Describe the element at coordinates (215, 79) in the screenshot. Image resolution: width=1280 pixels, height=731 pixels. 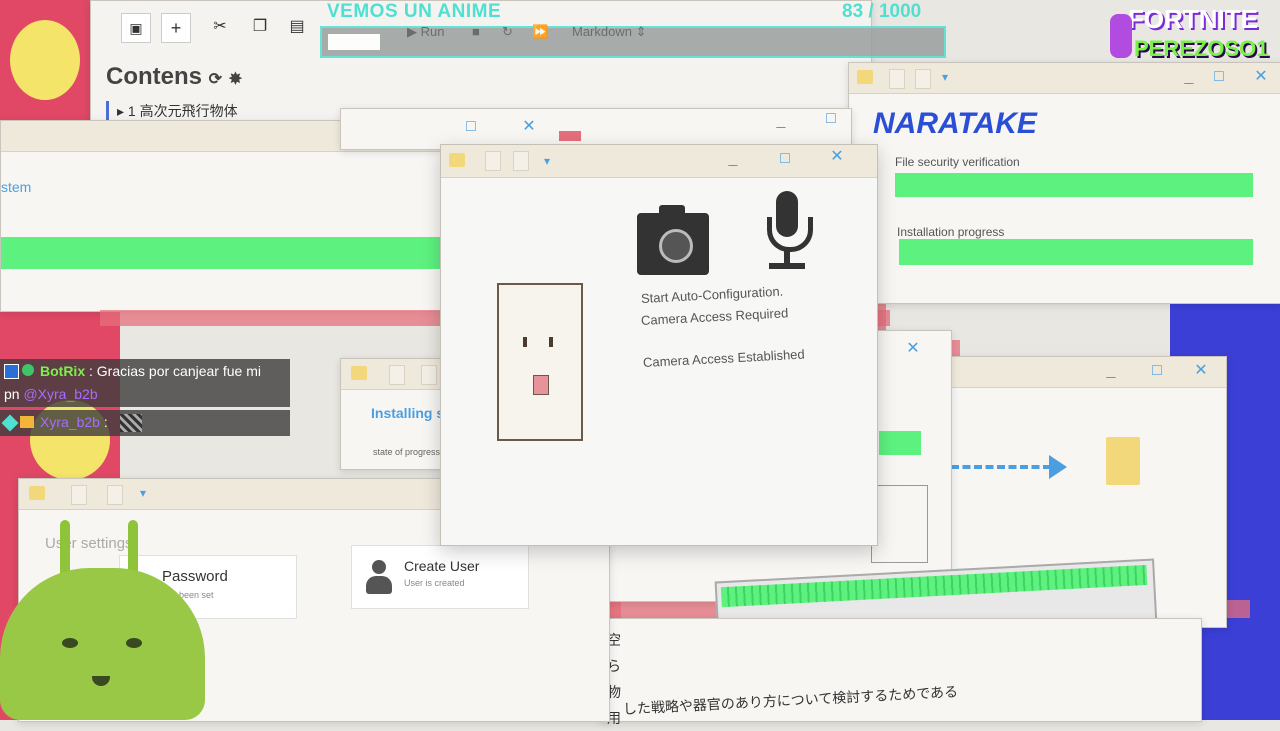
I see `refresh-icon: ⟳` at that location.